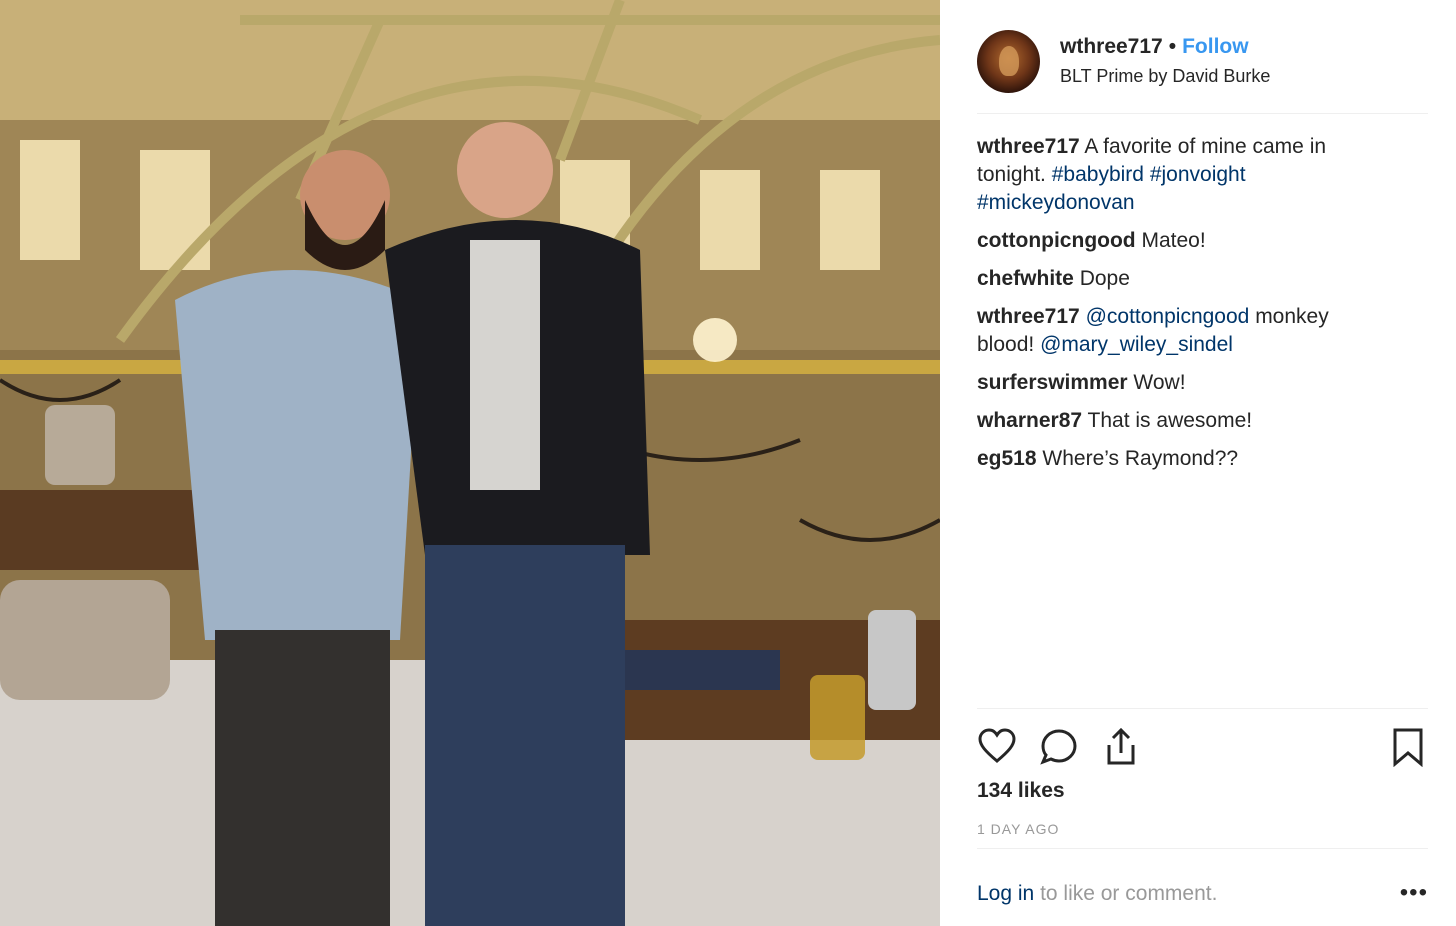  I want to click on mention-link: @mary_wiley_sindel, so click(1136, 344).